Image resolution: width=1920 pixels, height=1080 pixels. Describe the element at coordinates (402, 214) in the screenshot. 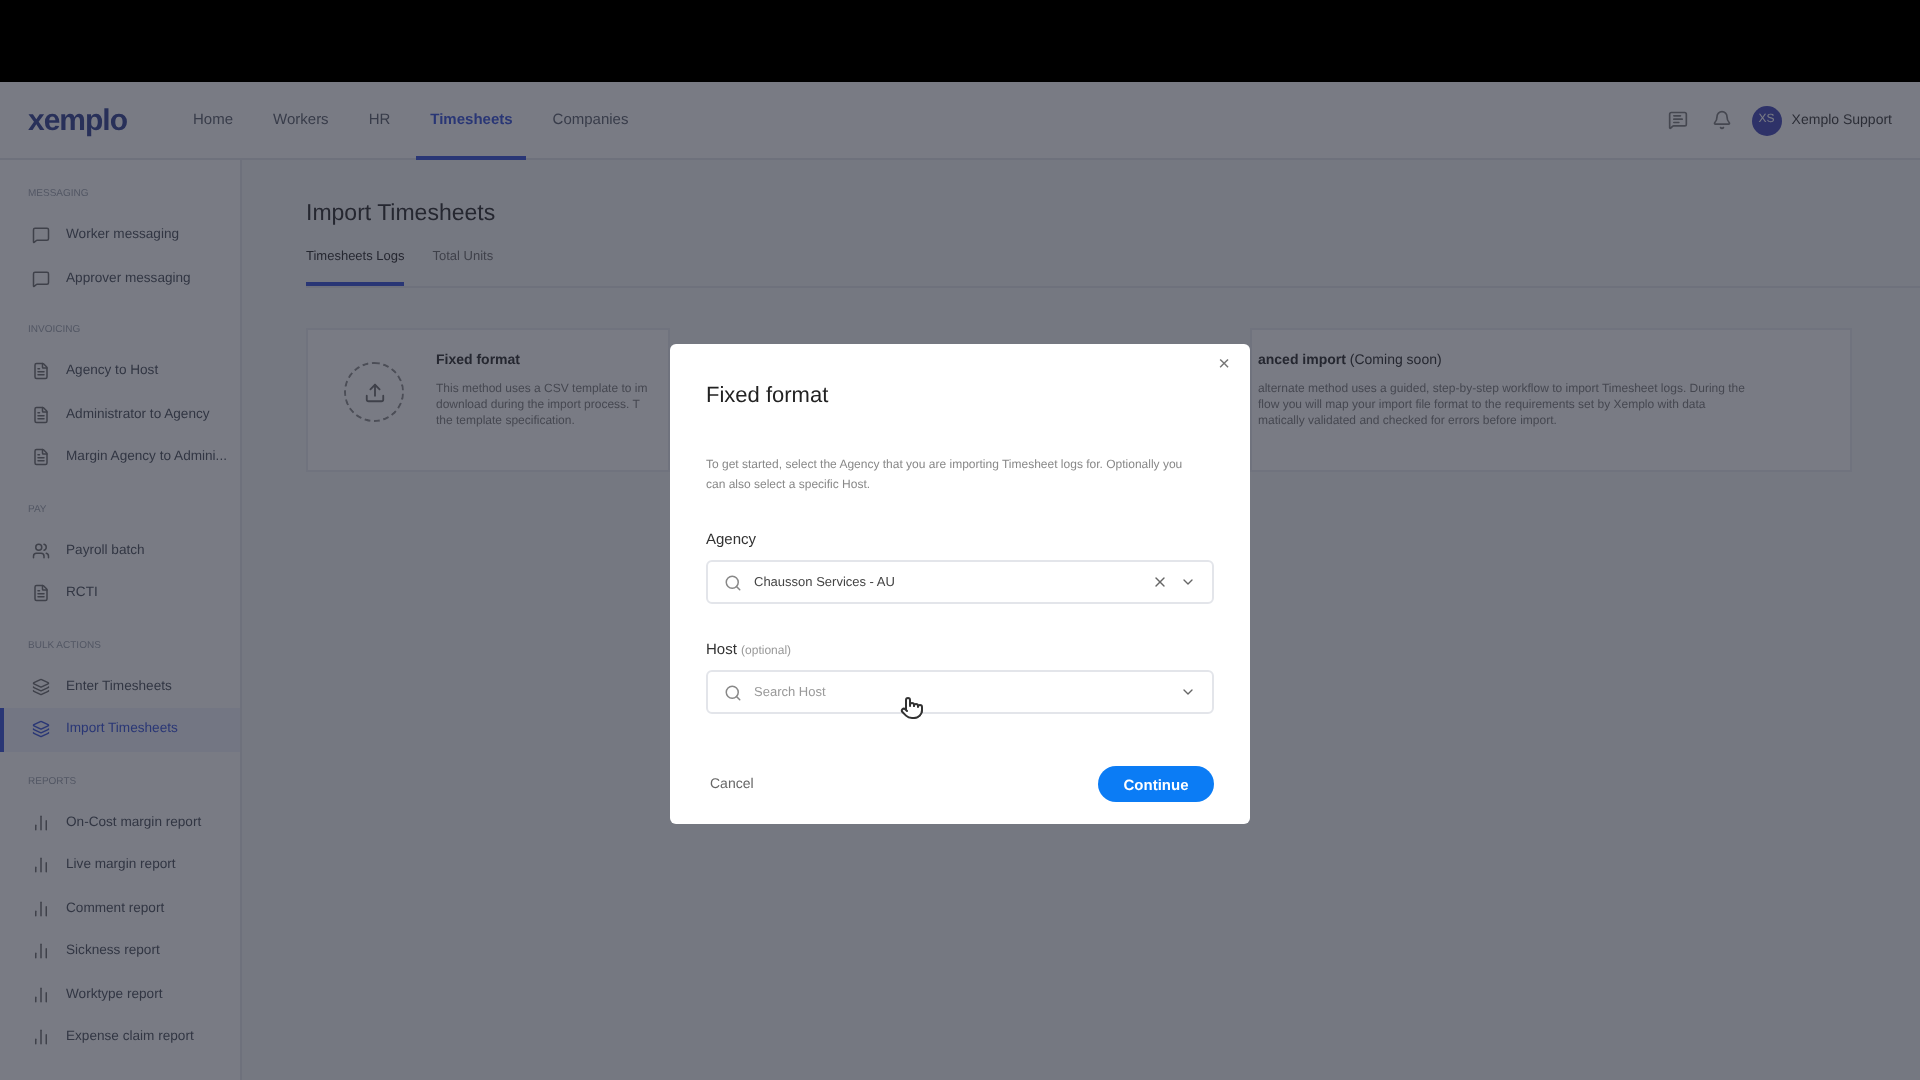

I see `page-title: Import Timesheets` at that location.